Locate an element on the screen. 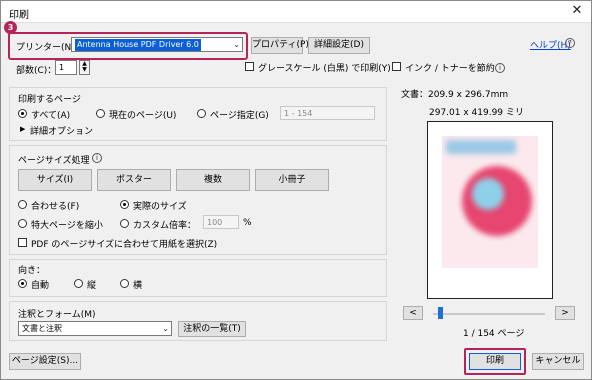  prev-page-button: < is located at coordinates (413, 313).